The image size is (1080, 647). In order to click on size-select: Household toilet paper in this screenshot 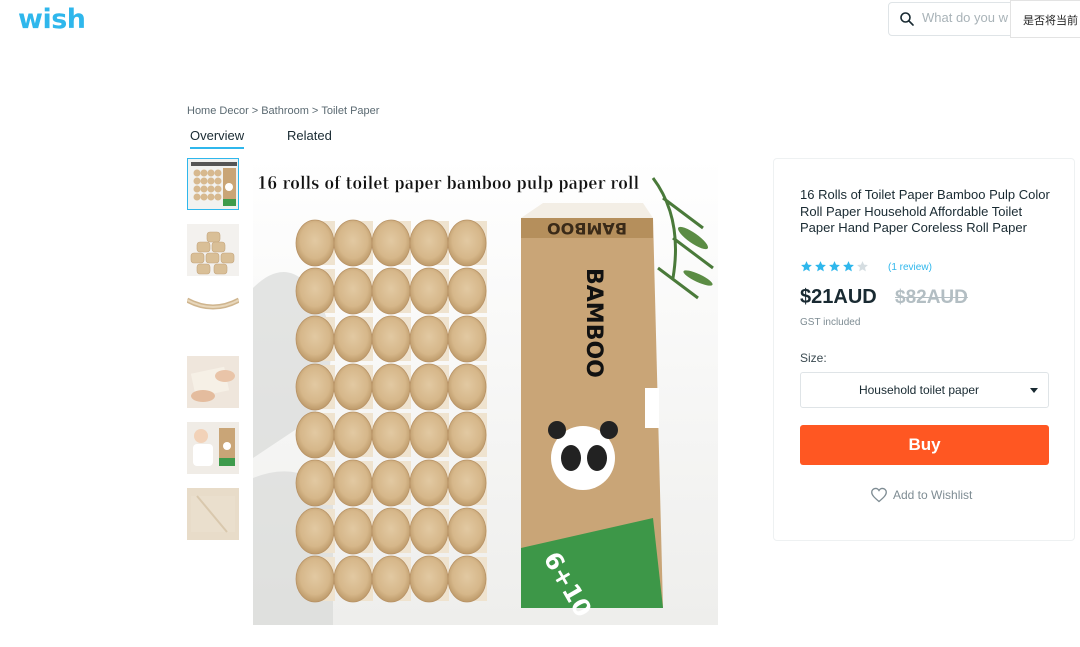, I will do `click(924, 390)`.